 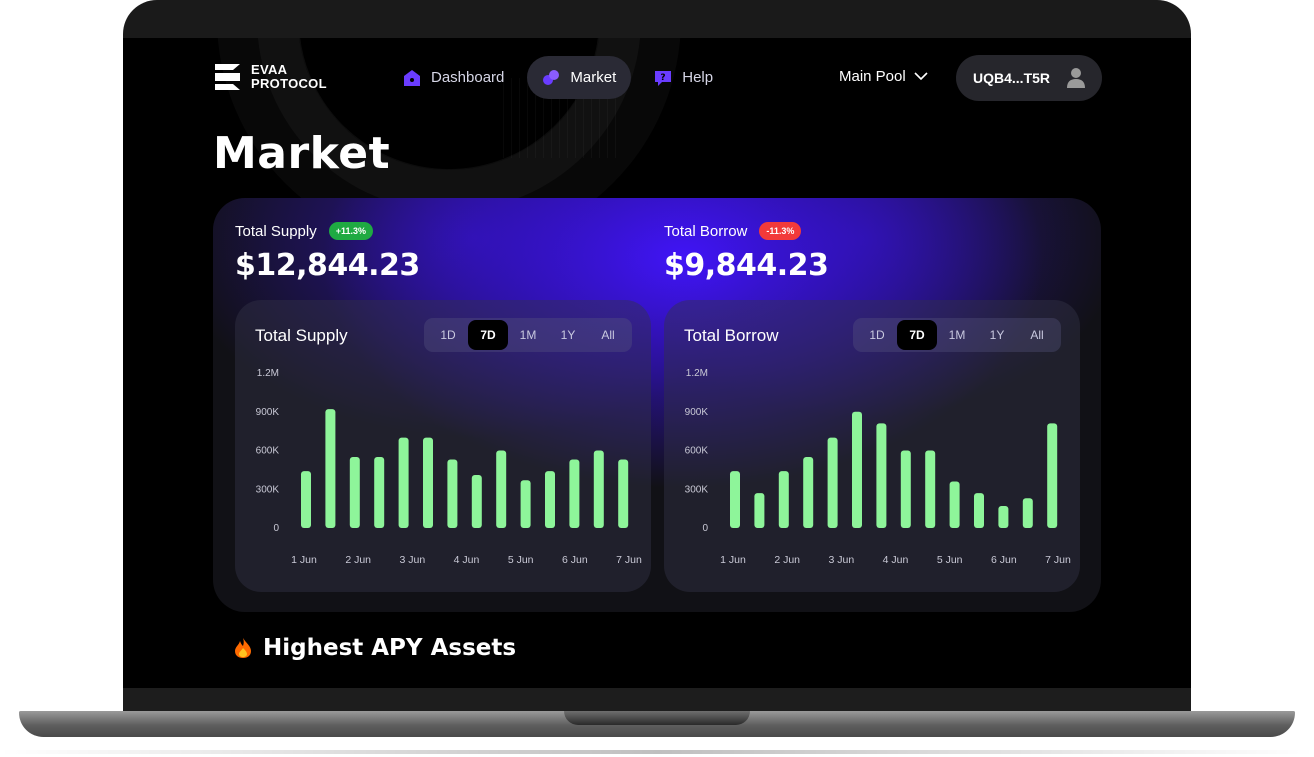 What do you see at coordinates (268, 451) in the screenshot?
I see `supply-y-tick-label: 600K` at bounding box center [268, 451].